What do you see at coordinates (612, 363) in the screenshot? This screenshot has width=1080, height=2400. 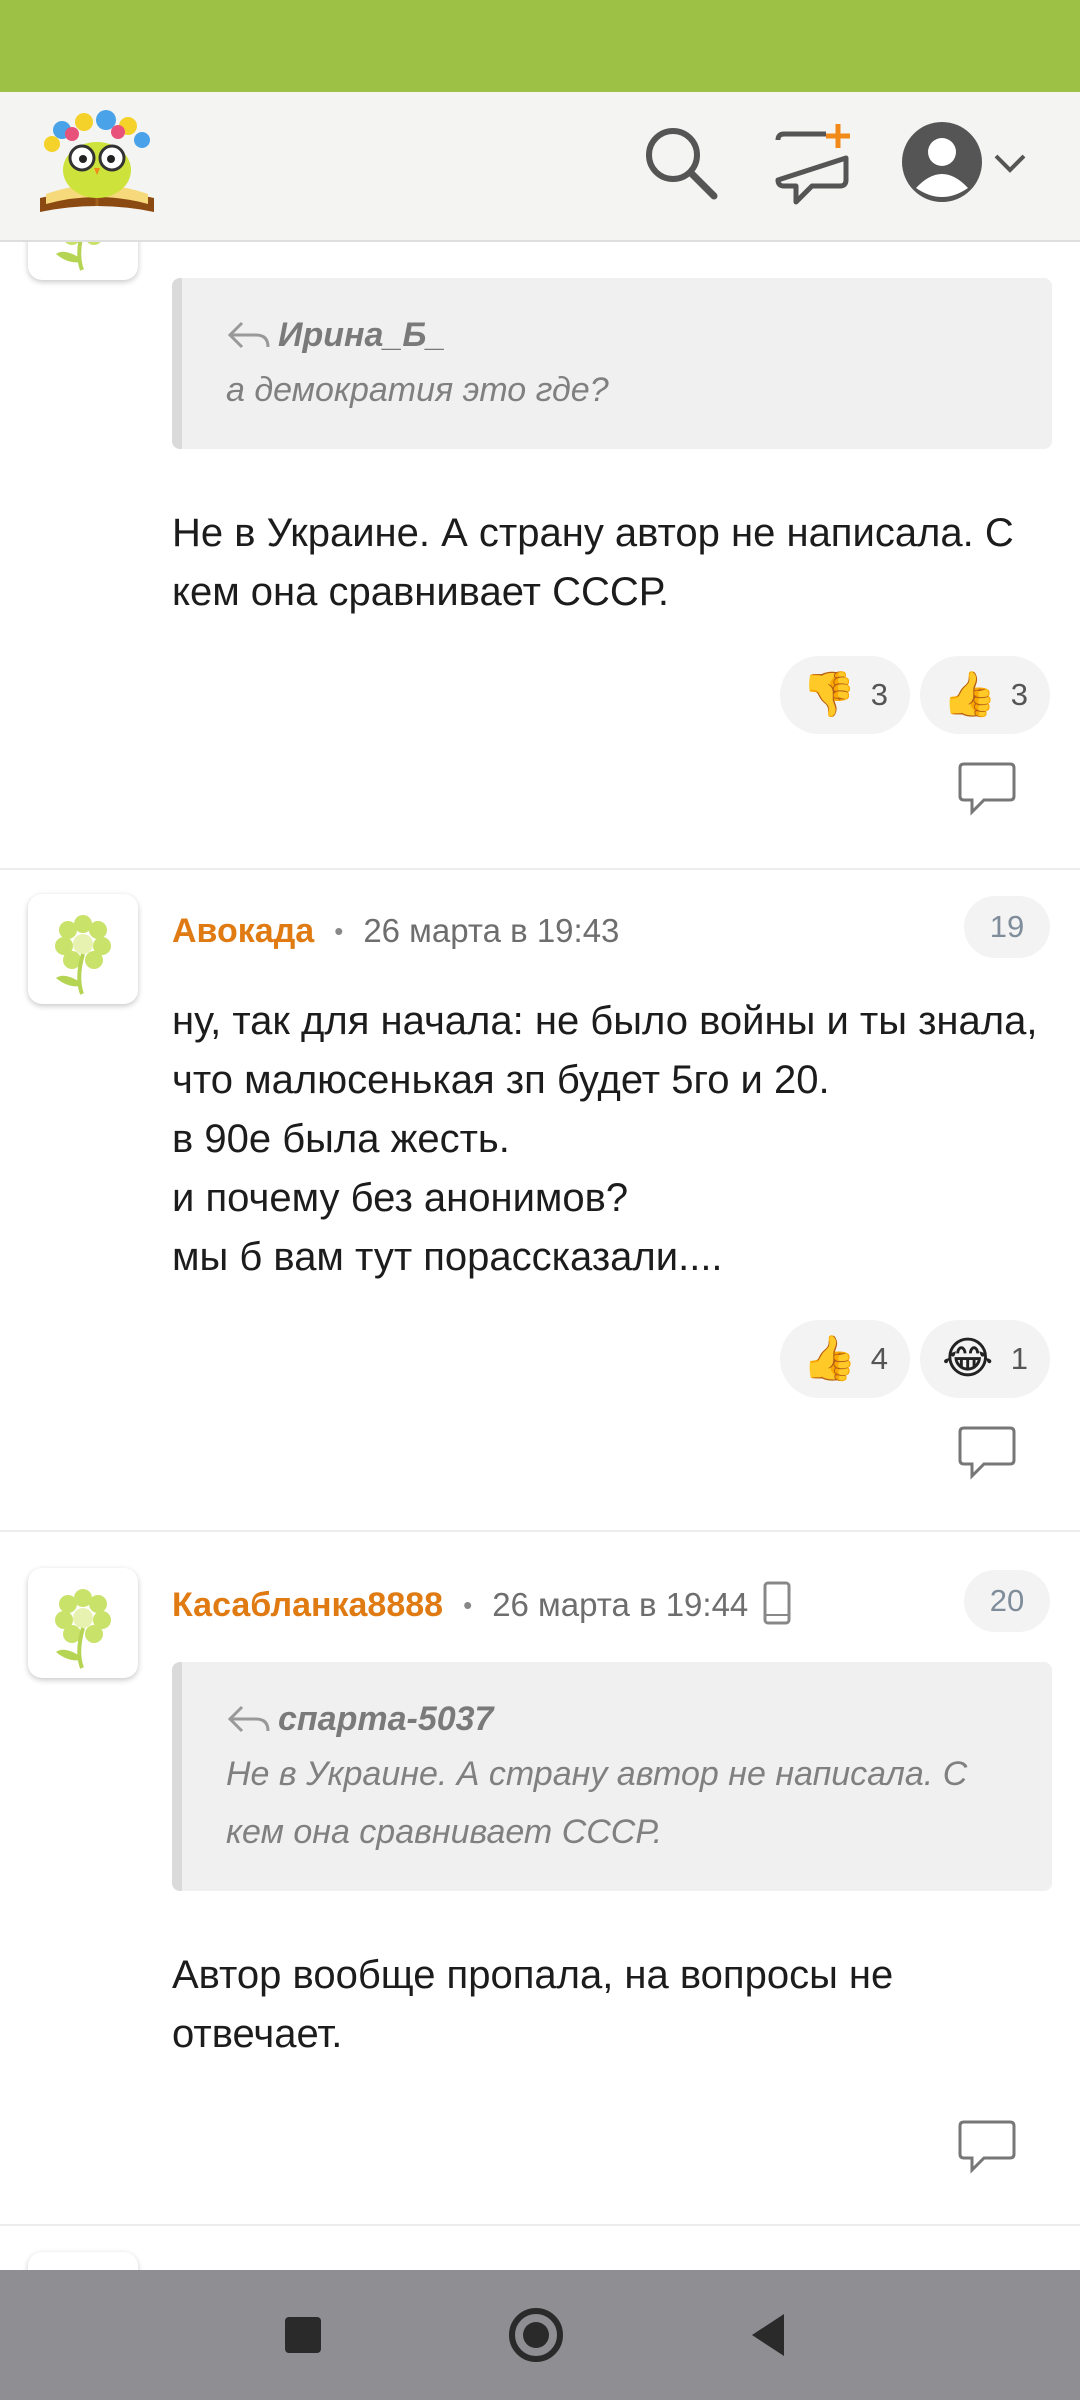 I see `quoted-reply: Ирина_Б_ а демократия это где?` at bounding box center [612, 363].